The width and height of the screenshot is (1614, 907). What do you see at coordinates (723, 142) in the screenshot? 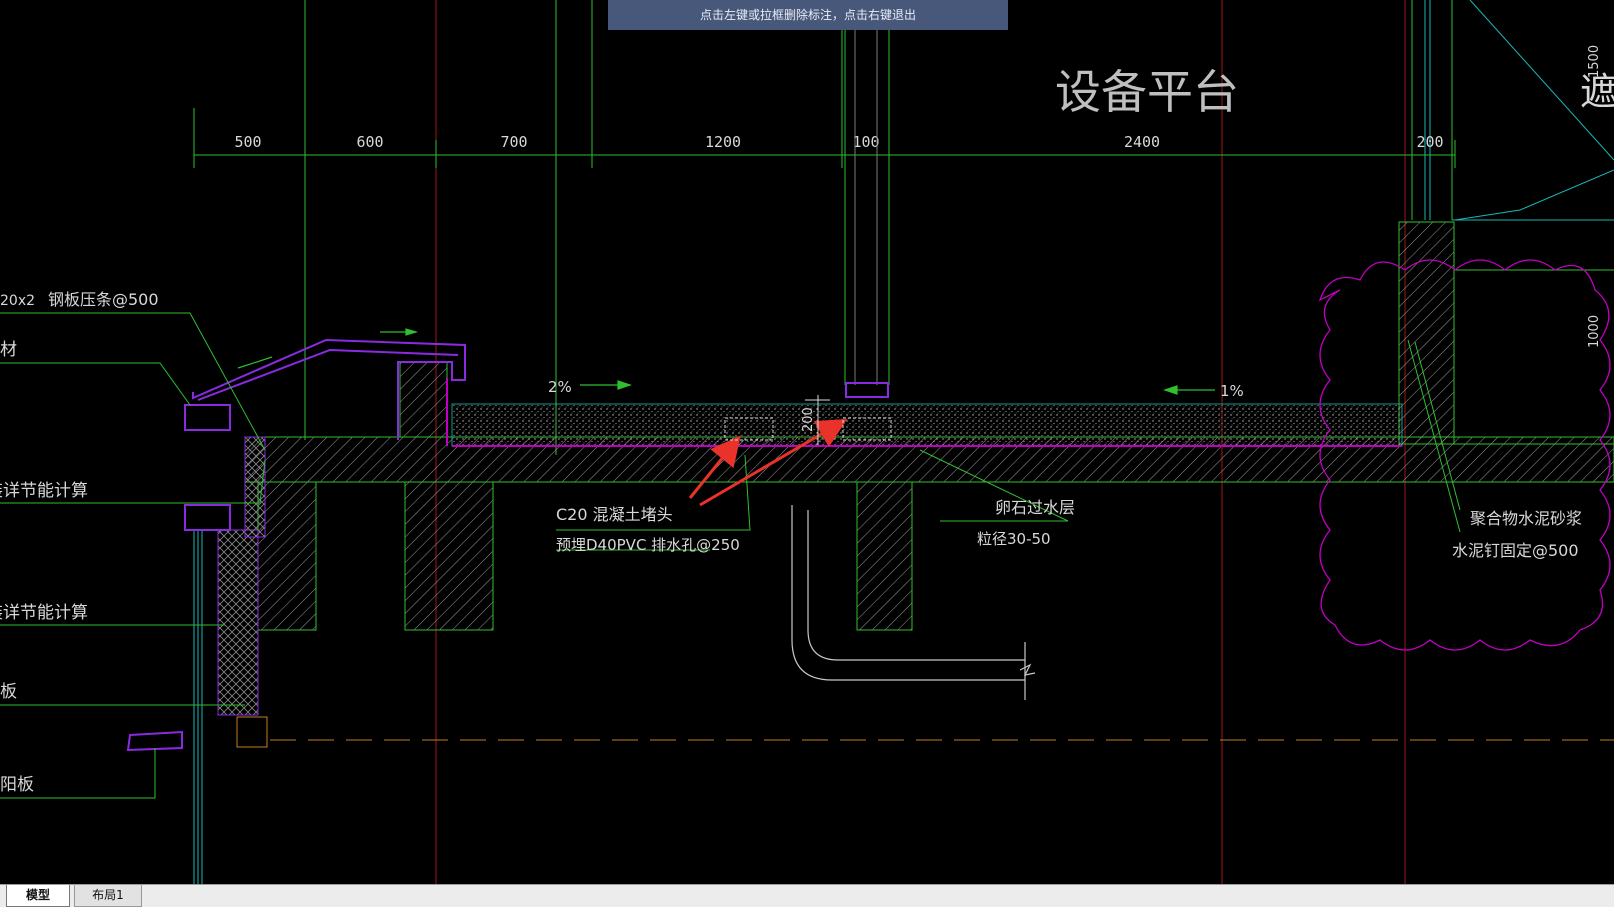
I see `dim-label-1200: 1200` at bounding box center [723, 142].